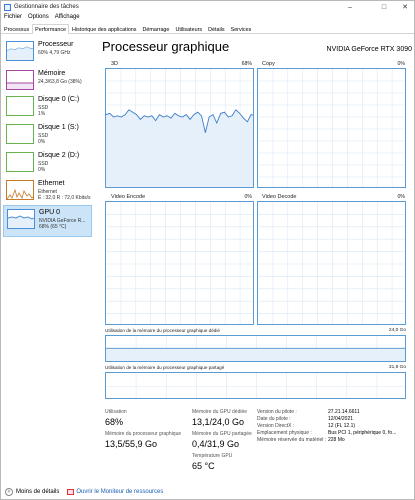 Image resolution: width=415 pixels, height=500 pixels. What do you see at coordinates (42, 114) in the screenshot?
I see `sidebar-item-sub: 1%` at bounding box center [42, 114].